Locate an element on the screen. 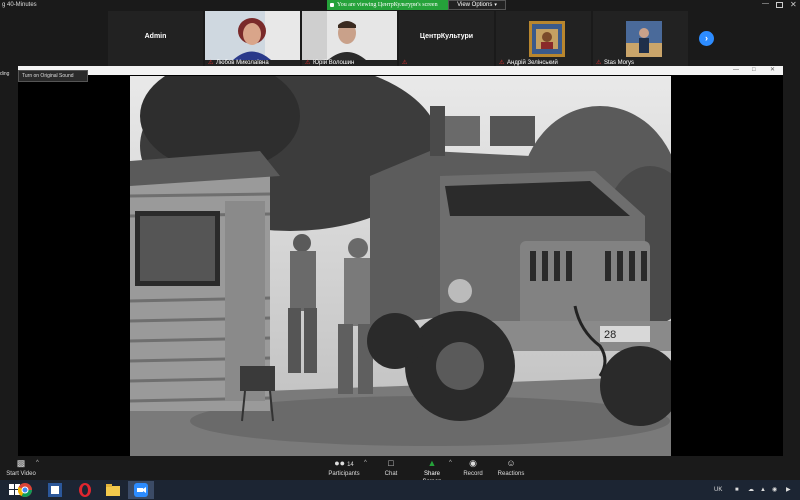  language-indicator: UK is located at coordinates (718, 490).